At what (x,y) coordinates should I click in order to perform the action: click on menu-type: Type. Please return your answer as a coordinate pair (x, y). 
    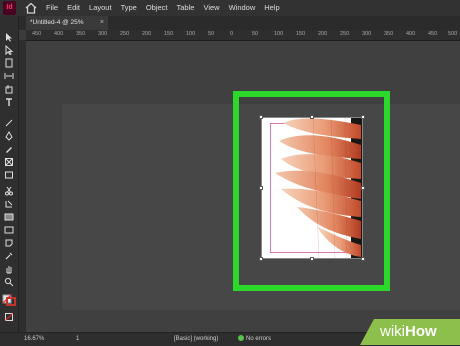
    Looking at the image, I should click on (129, 8).